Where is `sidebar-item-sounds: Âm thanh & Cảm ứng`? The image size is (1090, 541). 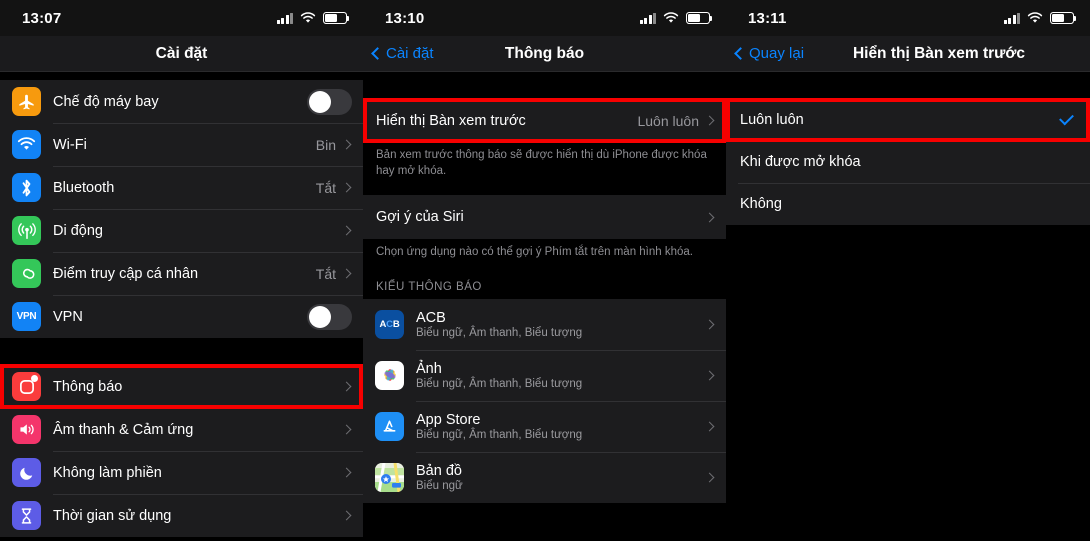
sidebar-item-sounds: Âm thanh & Cảm ứng is located at coordinates (181, 429).